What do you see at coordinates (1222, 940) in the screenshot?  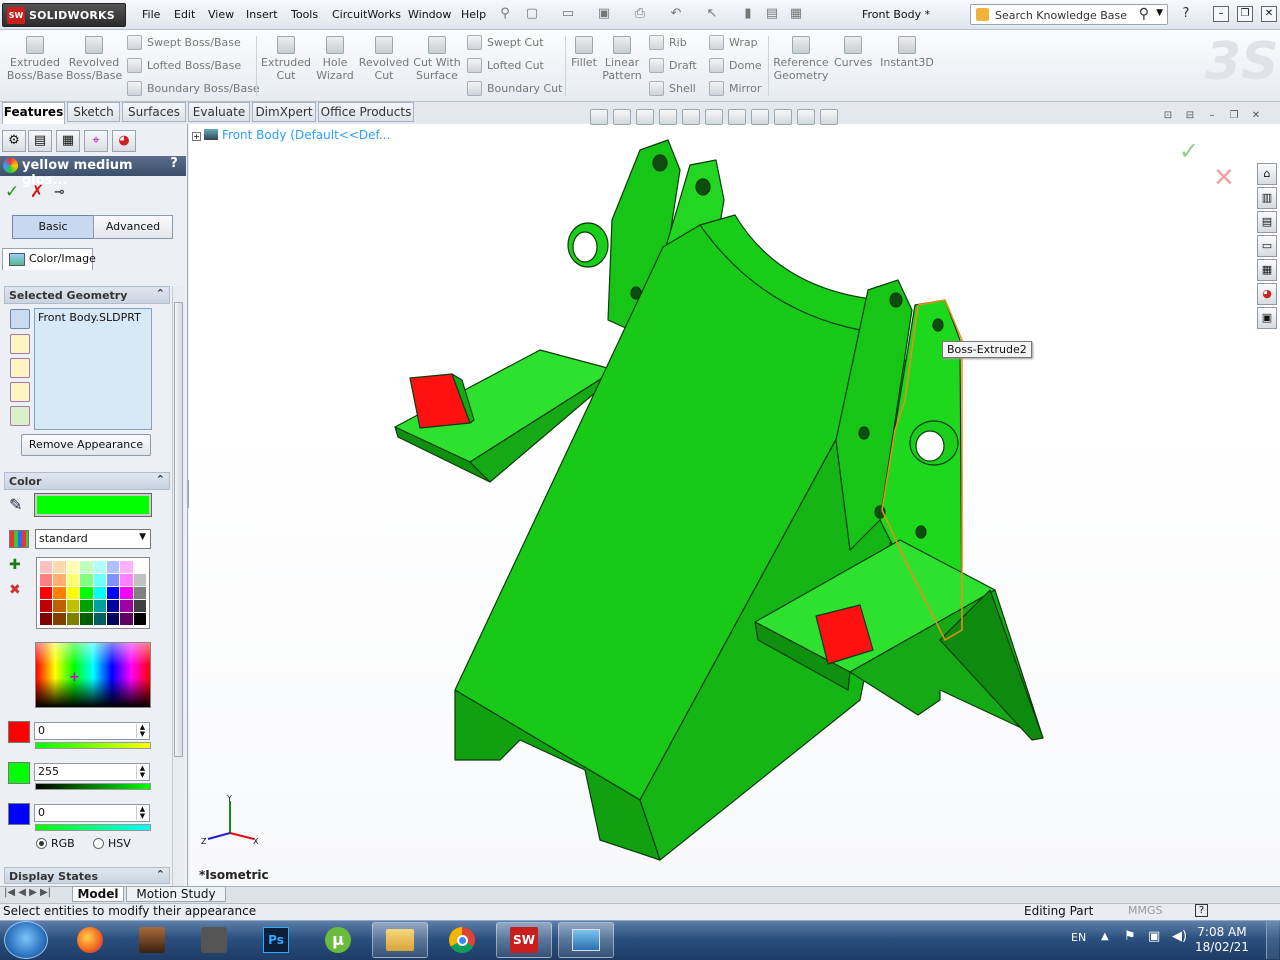 I see `taskbar-clock: 7:08 AM 18/02/21` at bounding box center [1222, 940].